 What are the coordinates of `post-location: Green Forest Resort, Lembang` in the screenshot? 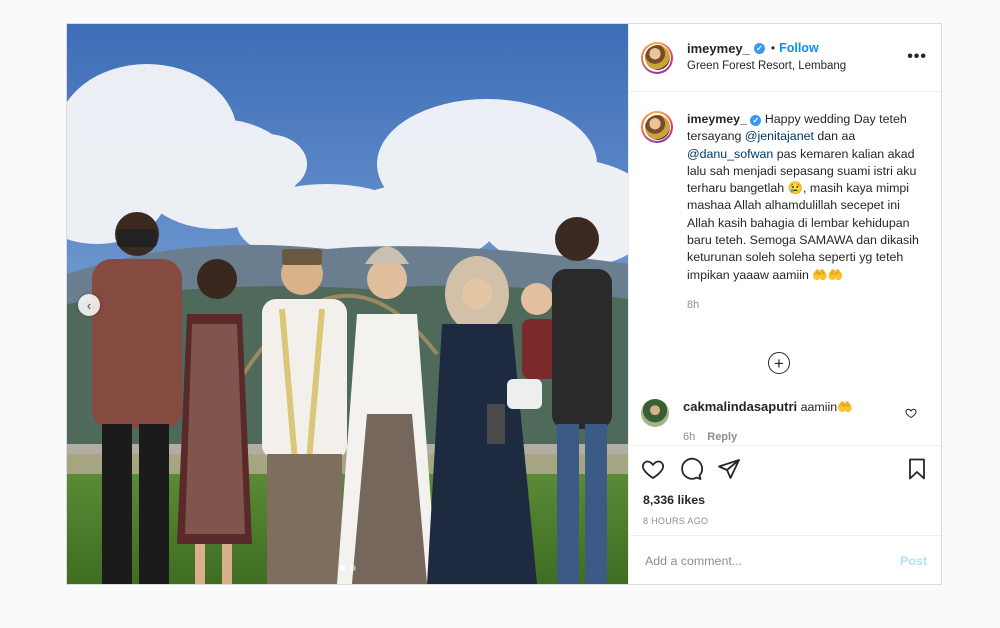 It's located at (766, 67).